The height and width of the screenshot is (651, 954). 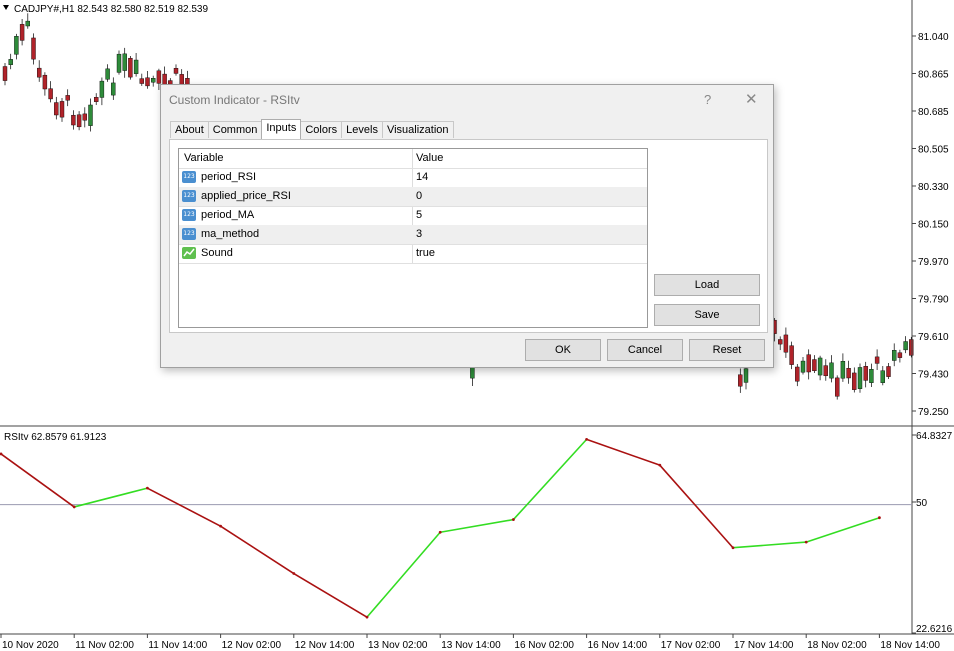 What do you see at coordinates (230, 234) in the screenshot?
I see `variable-name: ma_method` at bounding box center [230, 234].